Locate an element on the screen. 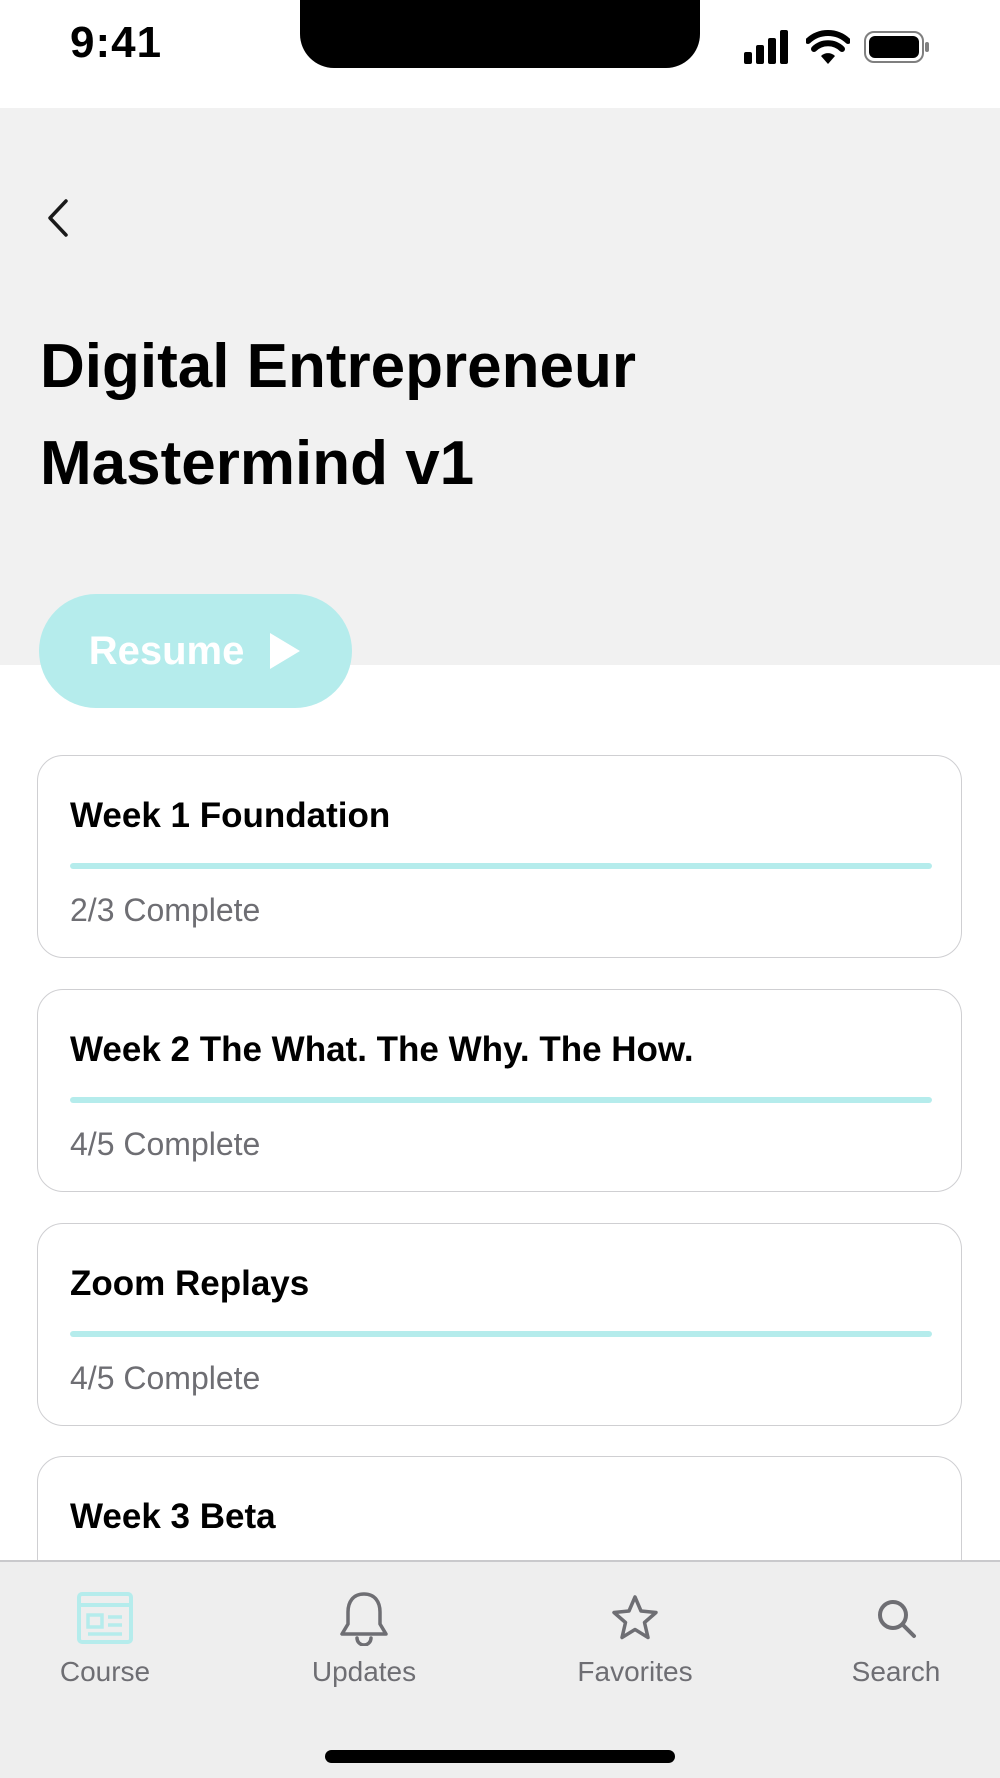  module-title: Zoom Replays is located at coordinates (190, 1283).